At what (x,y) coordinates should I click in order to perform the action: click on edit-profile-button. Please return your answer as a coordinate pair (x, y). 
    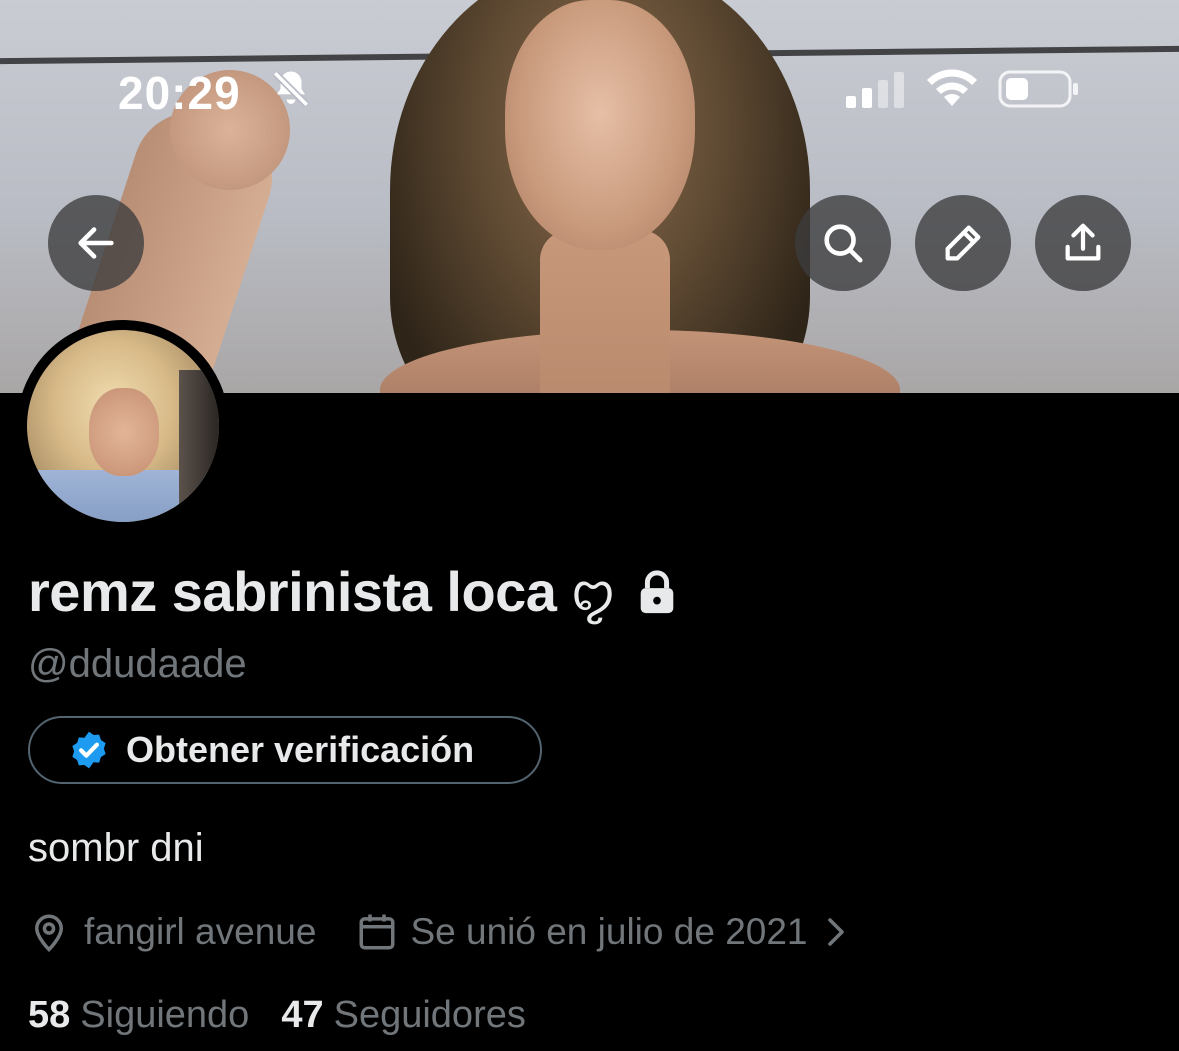
    Looking at the image, I should click on (963, 243).